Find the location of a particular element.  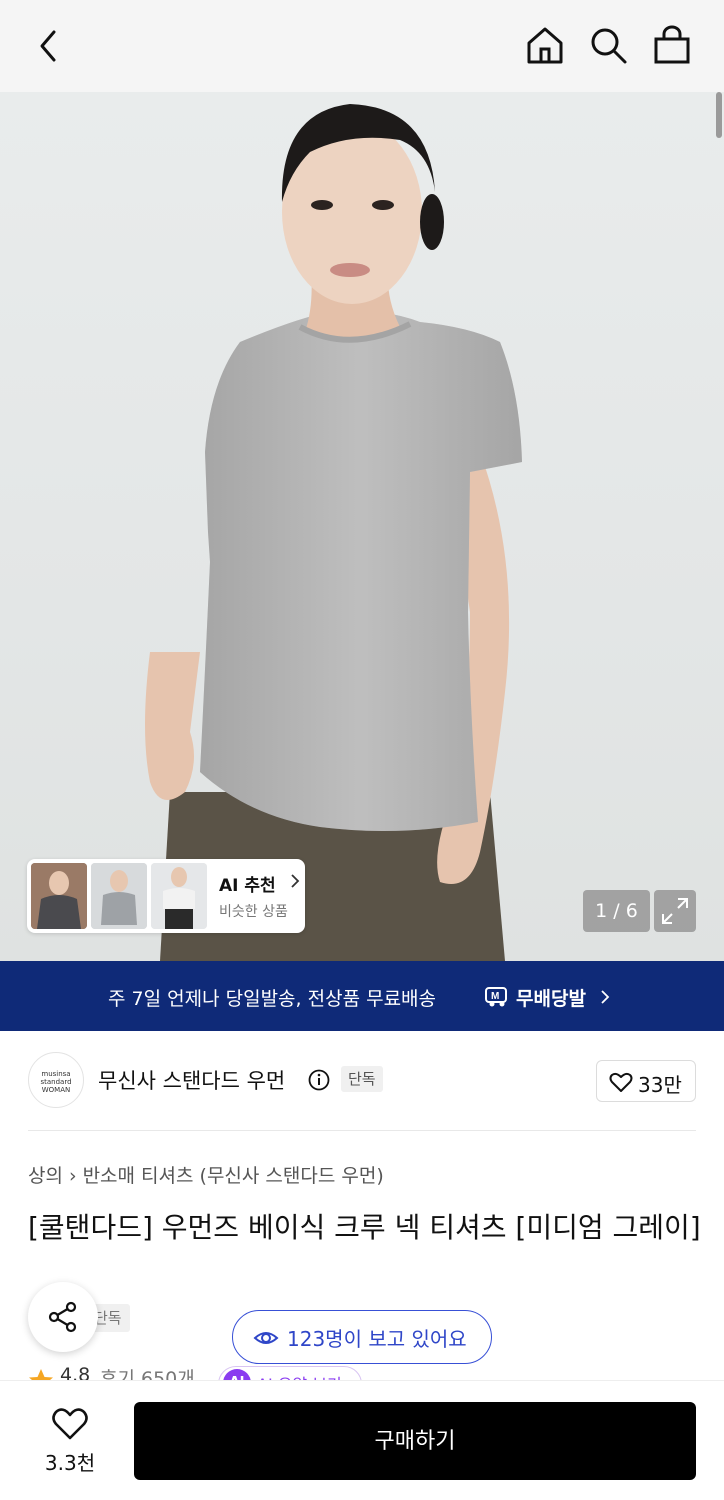

buy-button: 구매하기 is located at coordinates (415, 1441).